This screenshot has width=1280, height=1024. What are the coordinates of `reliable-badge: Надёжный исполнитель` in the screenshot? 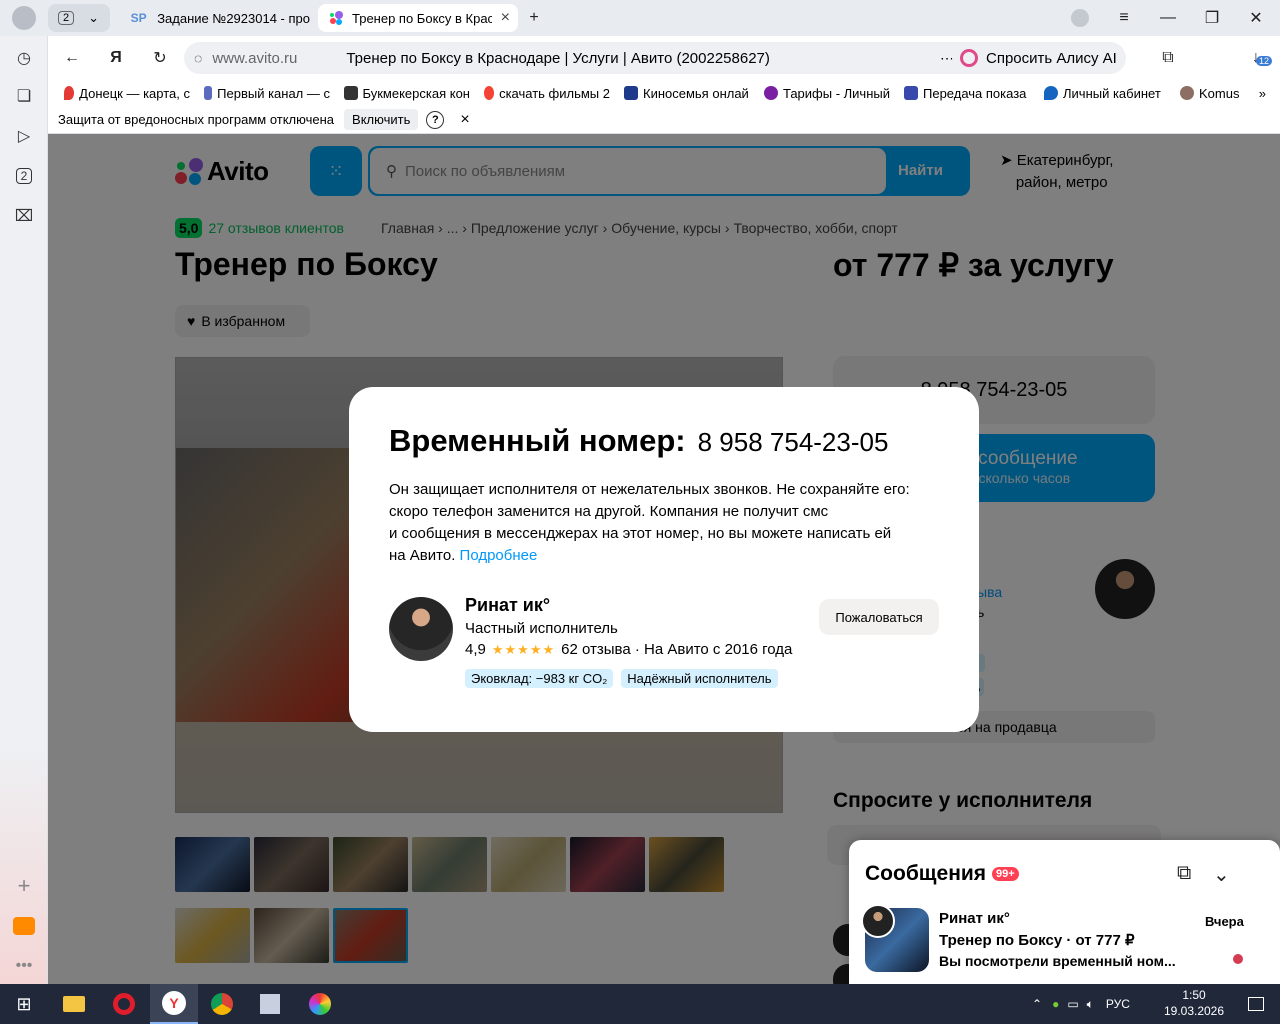 It's located at (699, 678).